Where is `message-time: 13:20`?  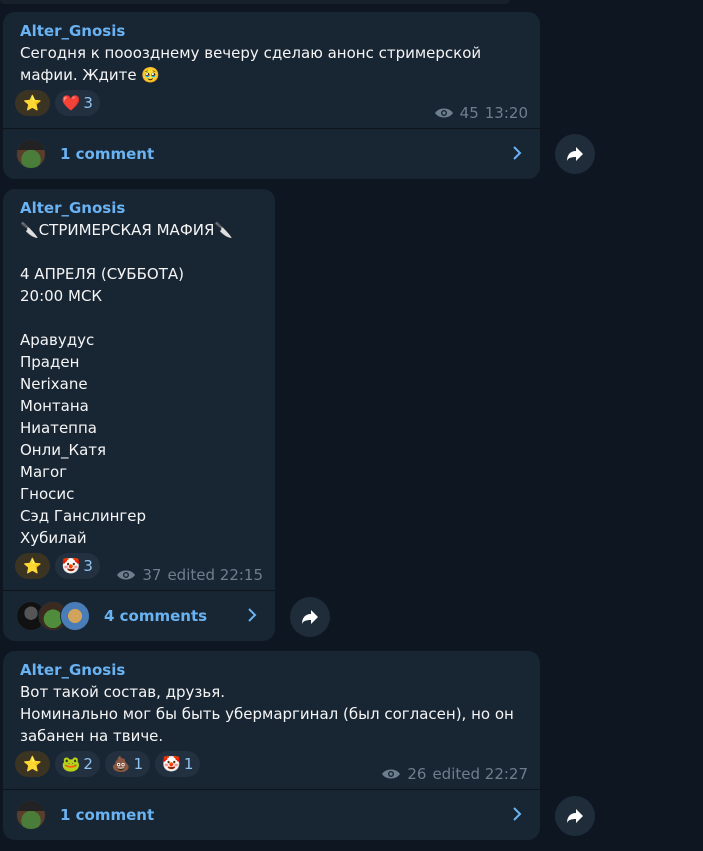
message-time: 13:20 is located at coordinates (506, 113).